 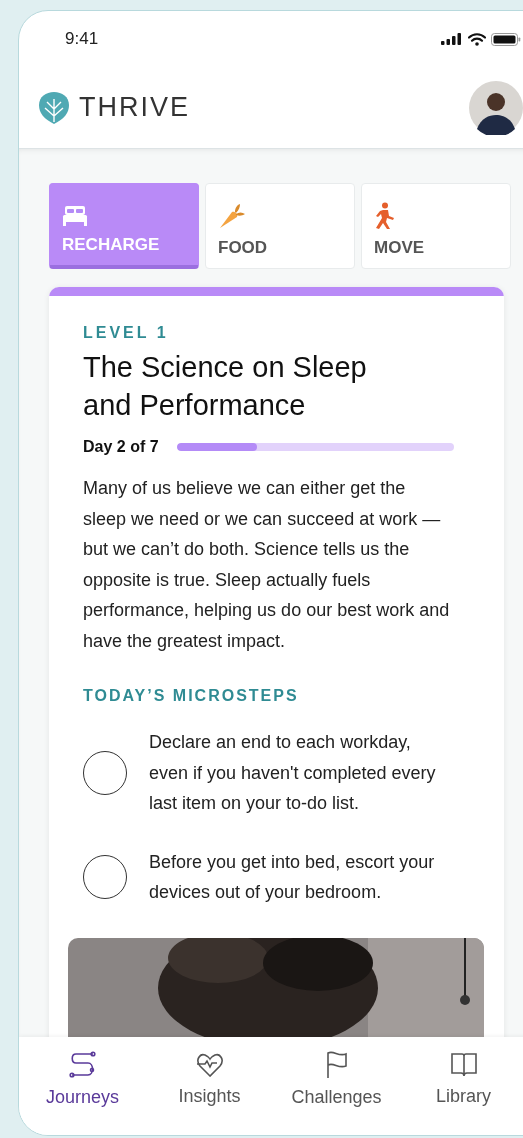 What do you see at coordinates (436, 226) in the screenshot?
I see `category-tab: MOVE` at bounding box center [436, 226].